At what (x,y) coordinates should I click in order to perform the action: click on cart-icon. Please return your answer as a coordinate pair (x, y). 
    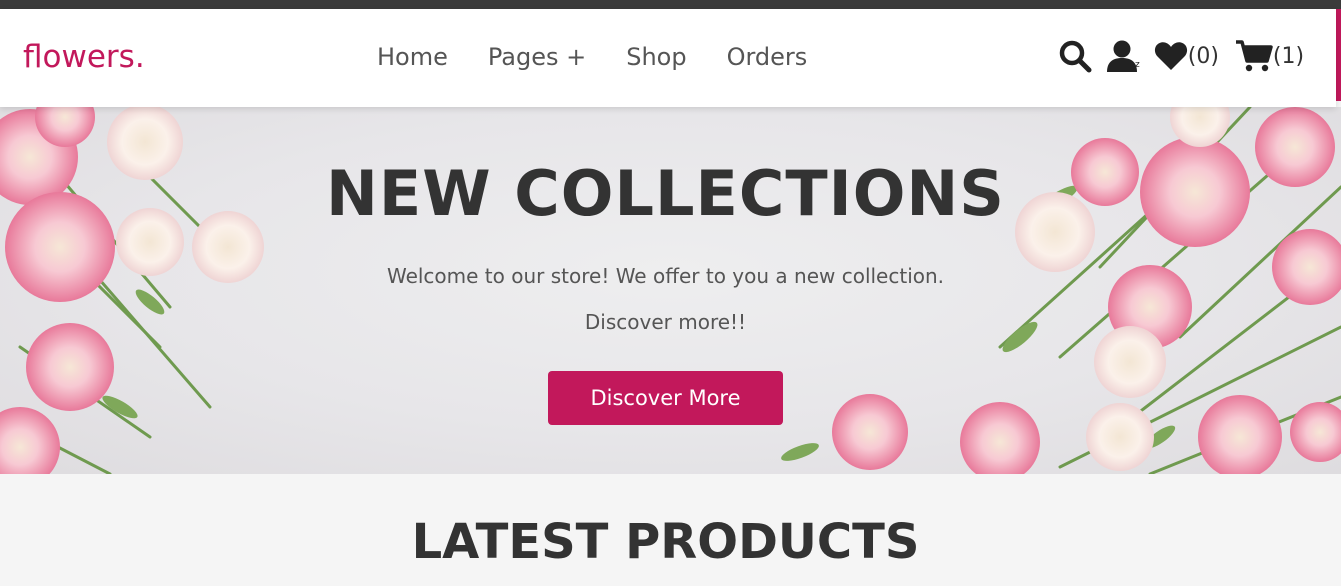
    Looking at the image, I should click on (1254, 56).